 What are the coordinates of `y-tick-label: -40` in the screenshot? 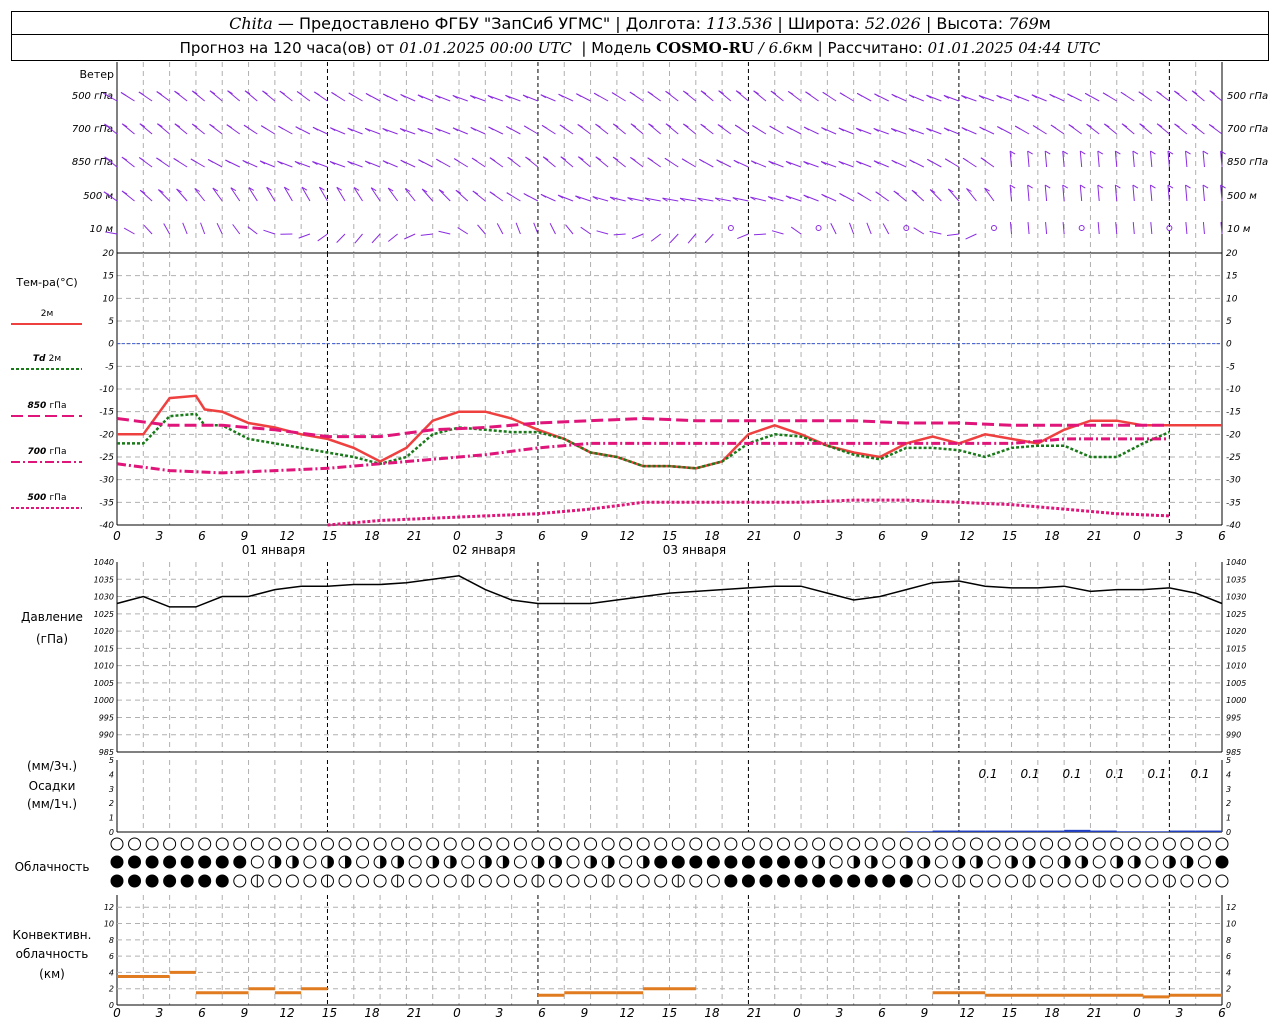 It's located at (1233, 526).